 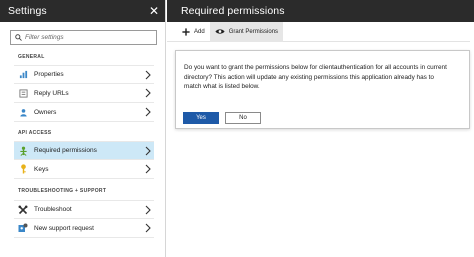 I want to click on group-label-api-access: API ACCESS, so click(x=35, y=133).